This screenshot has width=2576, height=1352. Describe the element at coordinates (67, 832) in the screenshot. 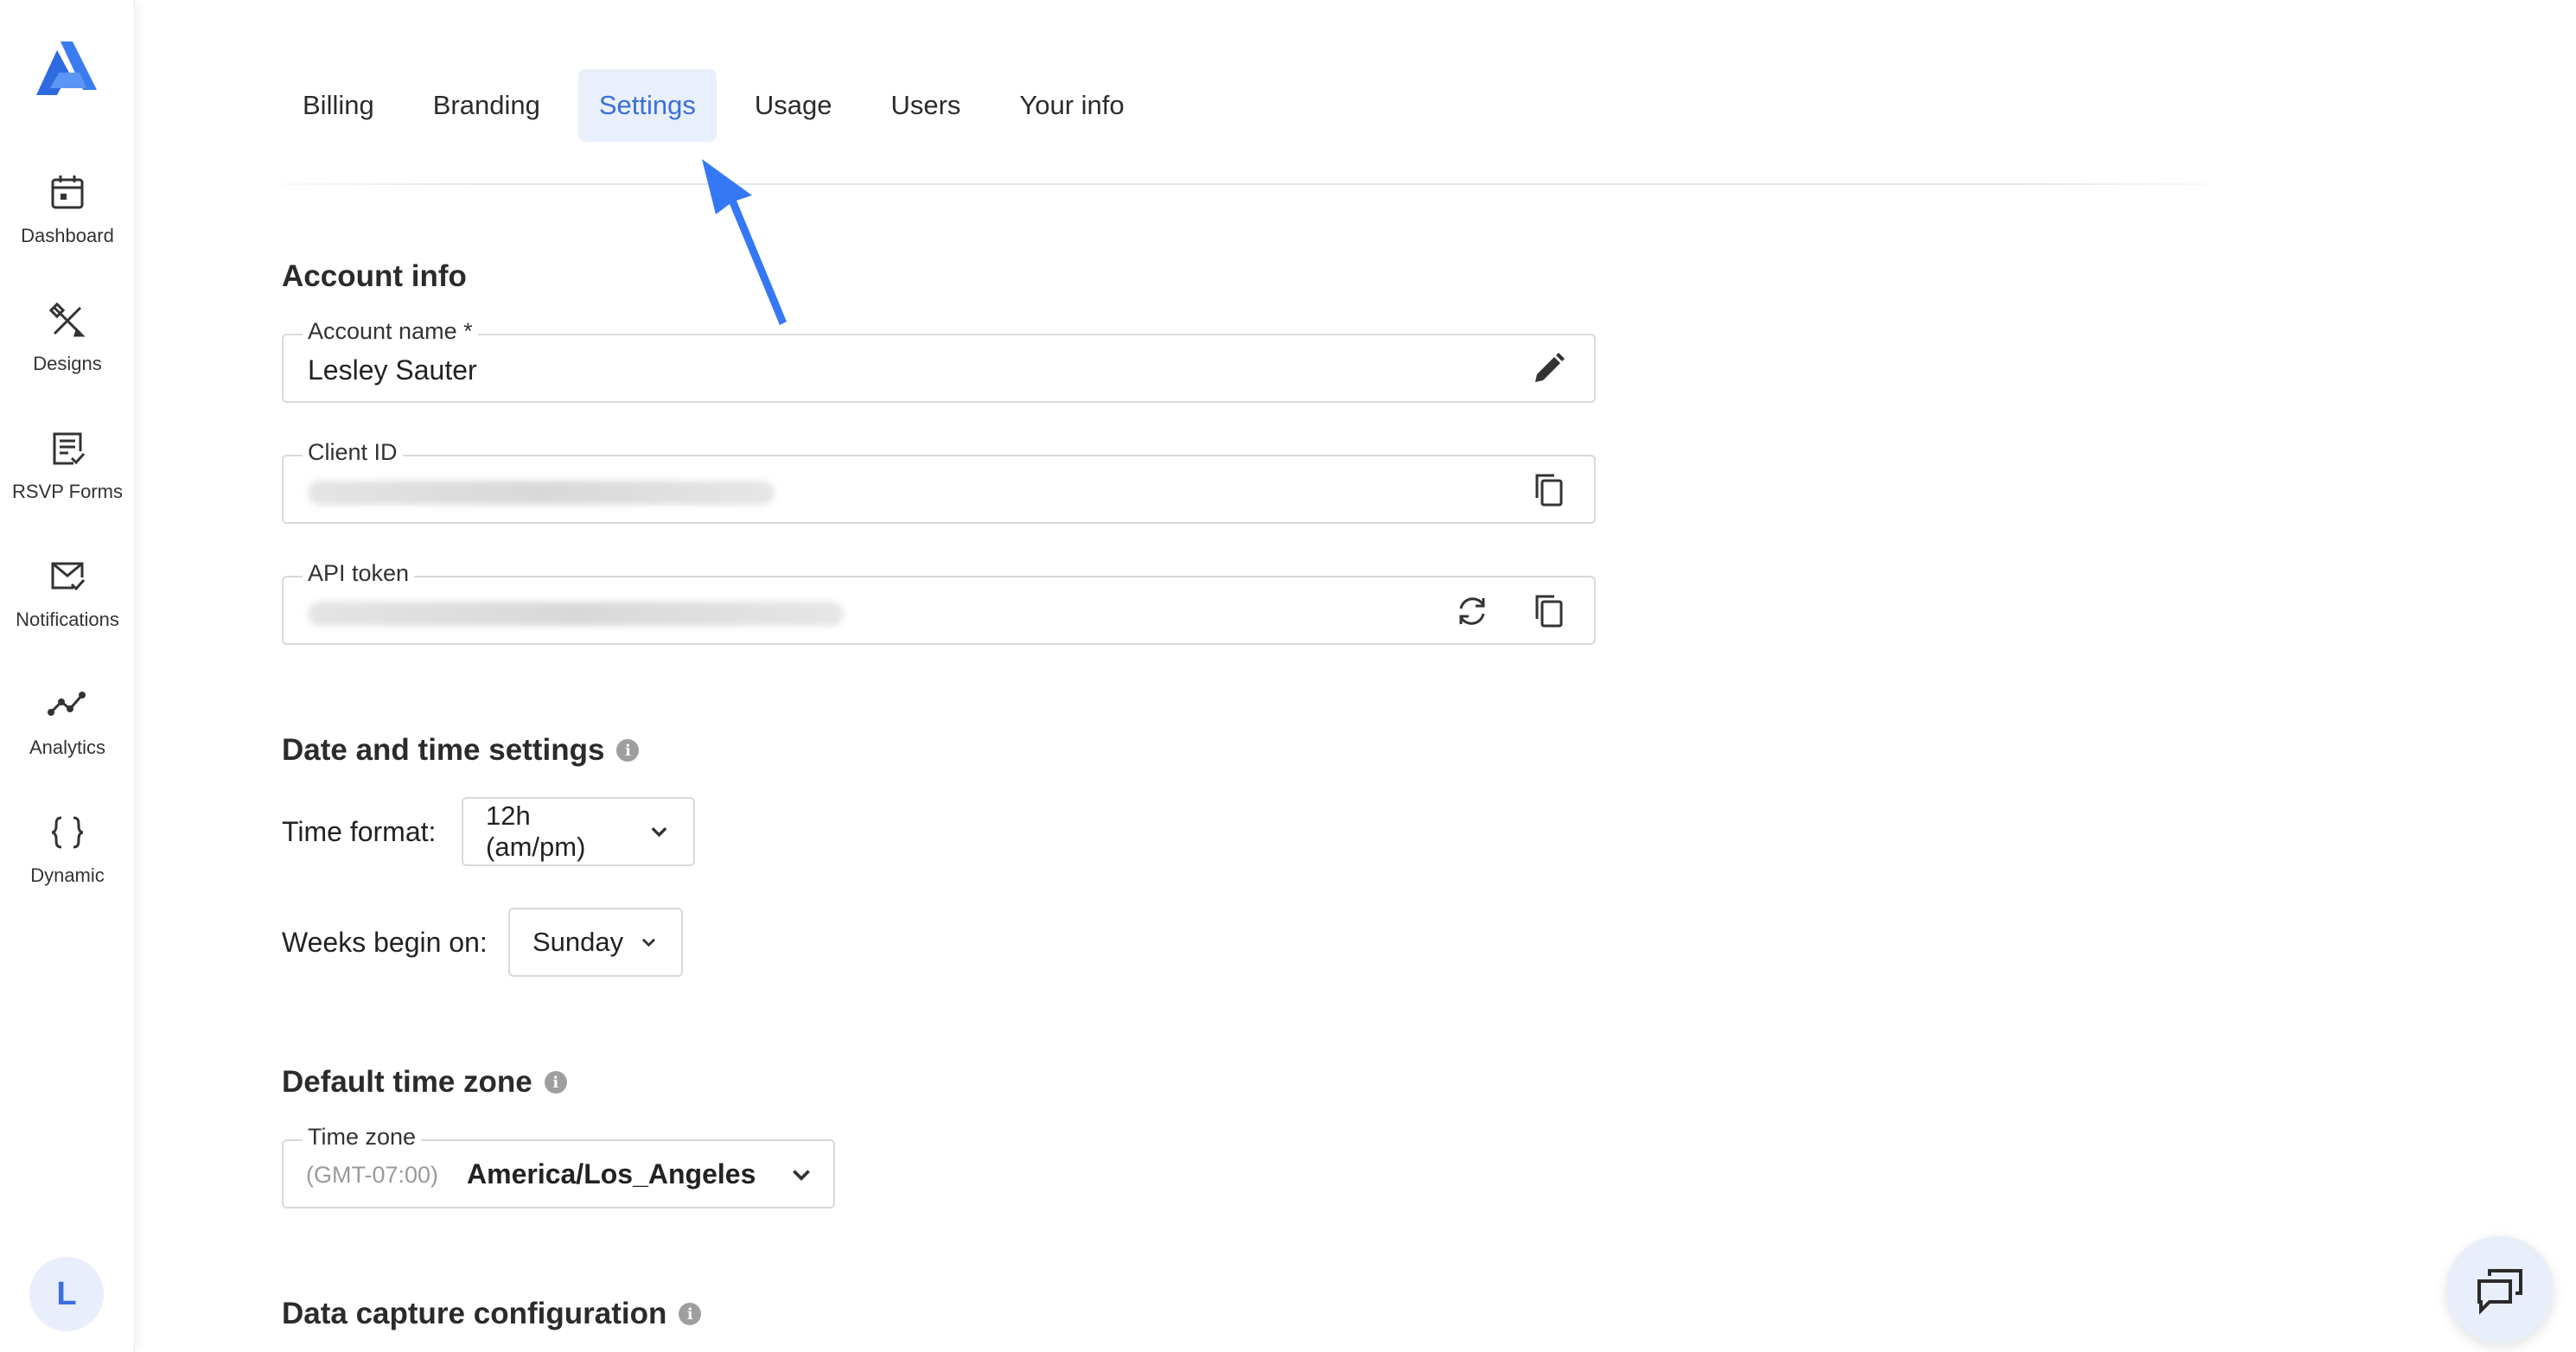

I see `curly-braces-icon` at that location.